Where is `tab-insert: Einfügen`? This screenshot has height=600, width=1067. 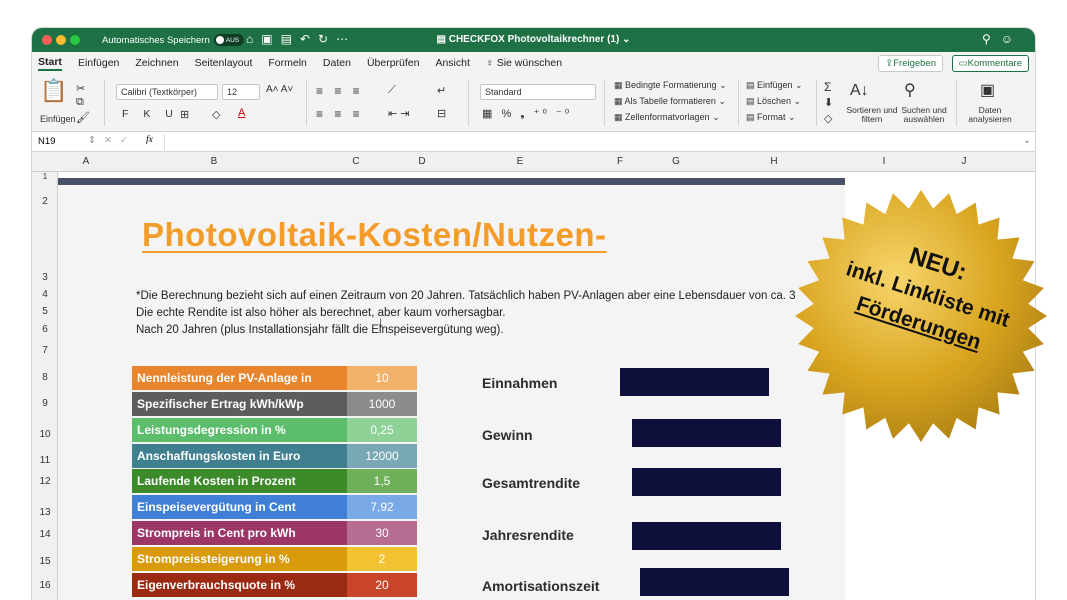
tab-insert: Einfügen is located at coordinates (98, 63).